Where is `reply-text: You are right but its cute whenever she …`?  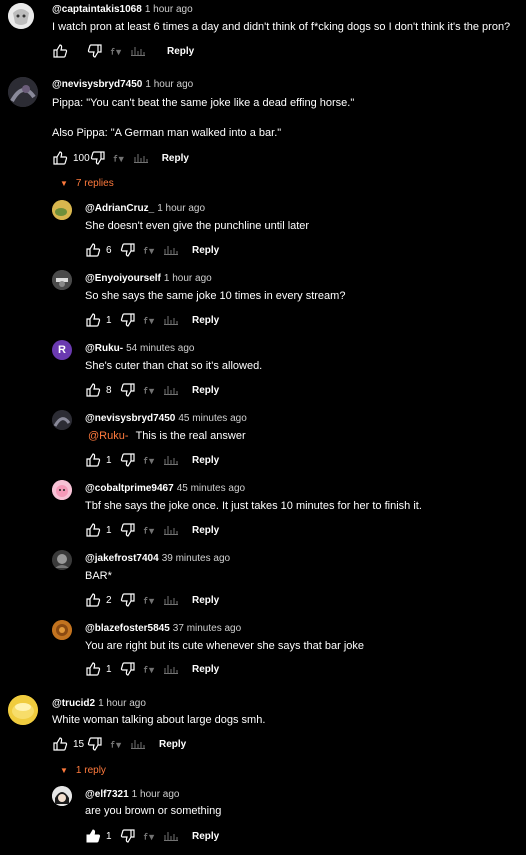
reply-text: You are right but its cute whenever she … is located at coordinates (225, 646).